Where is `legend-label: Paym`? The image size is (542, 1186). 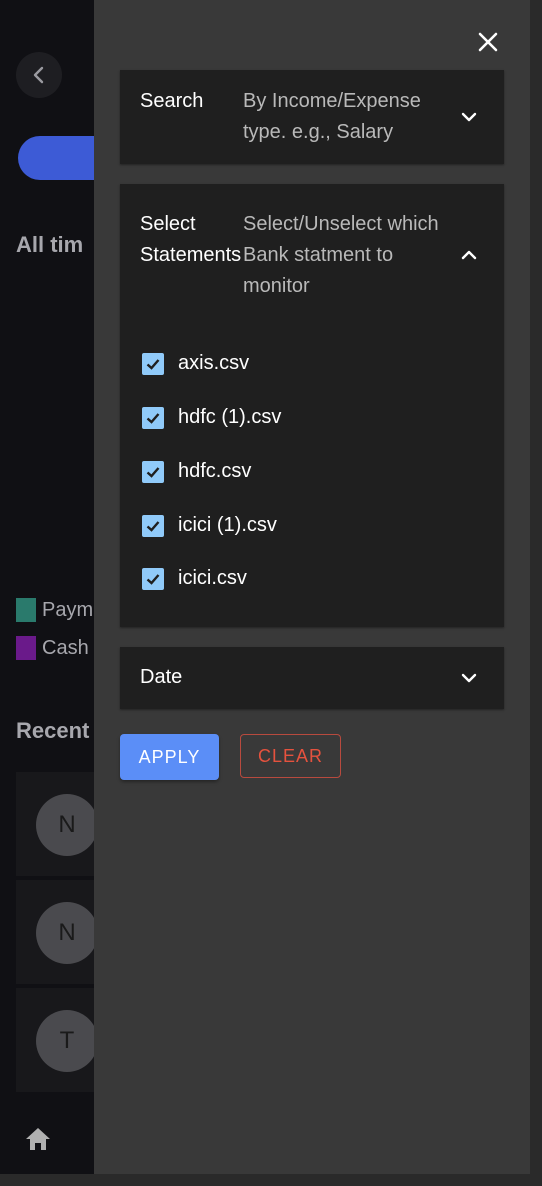 legend-label: Paym is located at coordinates (68, 609).